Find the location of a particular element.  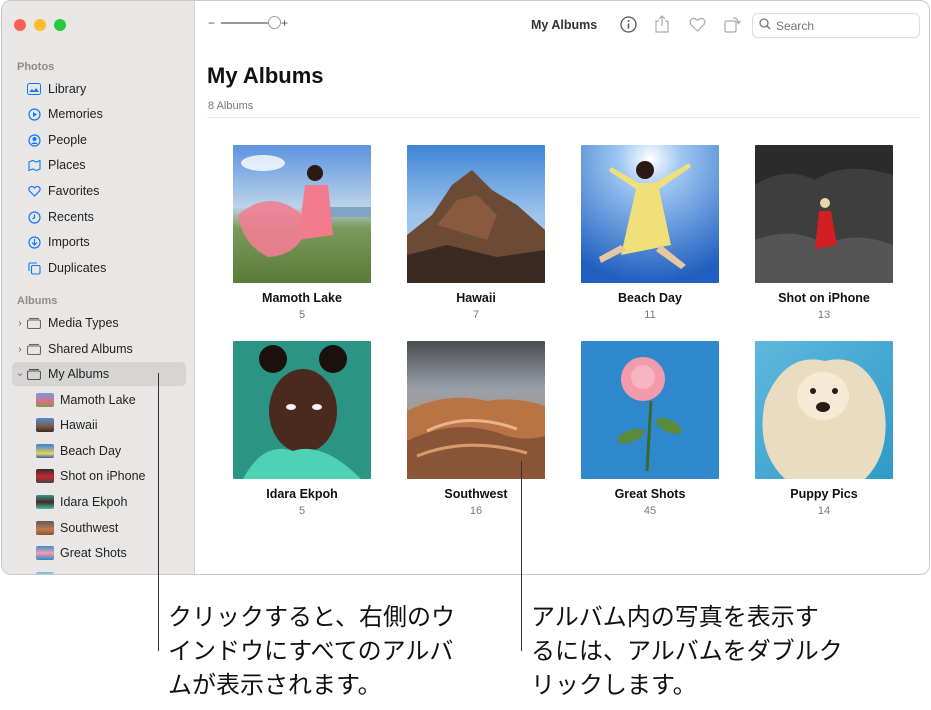

toolbar: − + My Albums is located at coordinates (562, 25).